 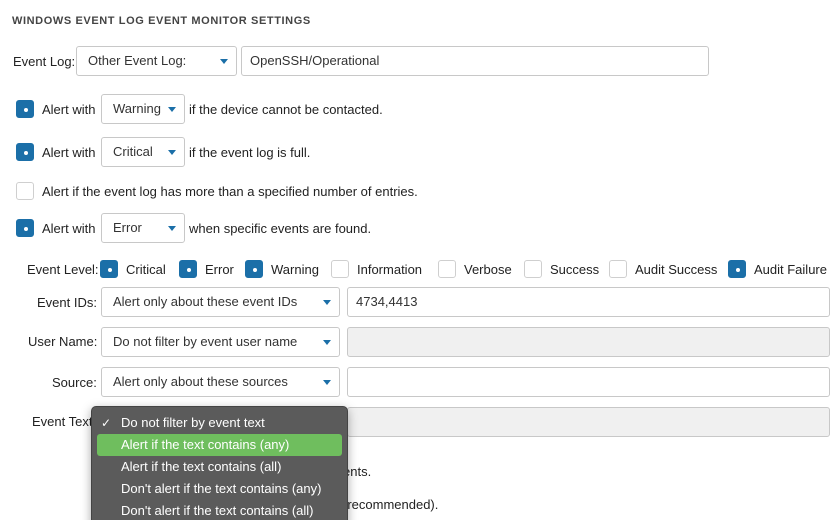 I want to click on events-severity-select: Error, so click(x=143, y=228).